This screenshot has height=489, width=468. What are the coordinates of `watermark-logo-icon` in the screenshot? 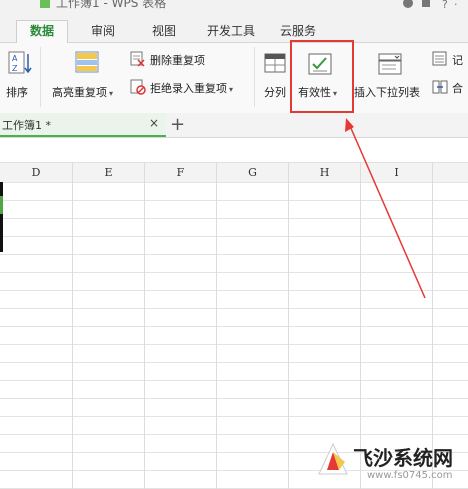 It's located at (333, 458).